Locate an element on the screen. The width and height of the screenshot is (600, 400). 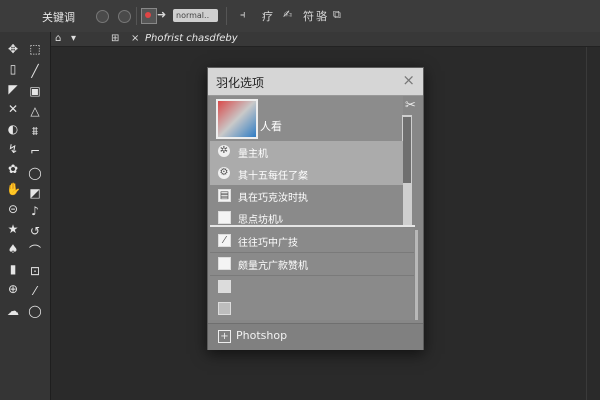
grid-icon: ⊞ is located at coordinates (115, 39).